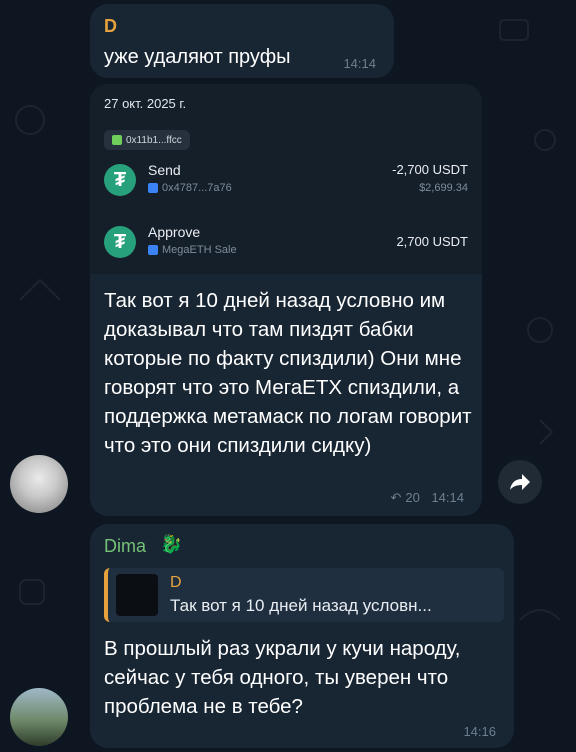 This screenshot has width=576, height=752. I want to click on transaction-sub: MegaETH Sale, so click(192, 250).